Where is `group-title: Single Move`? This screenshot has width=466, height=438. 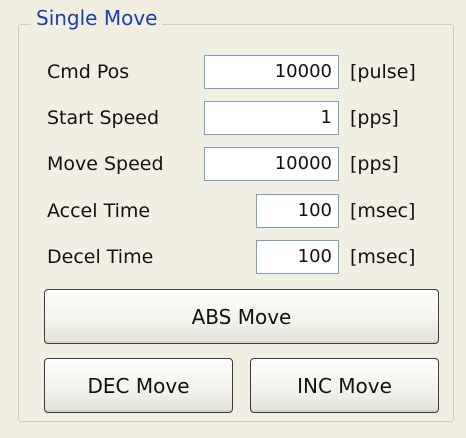
group-title: Single Move is located at coordinates (97, 18).